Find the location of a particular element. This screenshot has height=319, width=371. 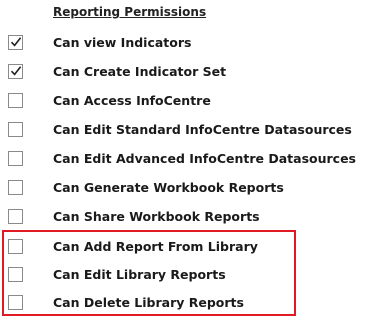

permission-row-generate-workbook-reports: Can Generate Workbook Reports is located at coordinates (185, 188).